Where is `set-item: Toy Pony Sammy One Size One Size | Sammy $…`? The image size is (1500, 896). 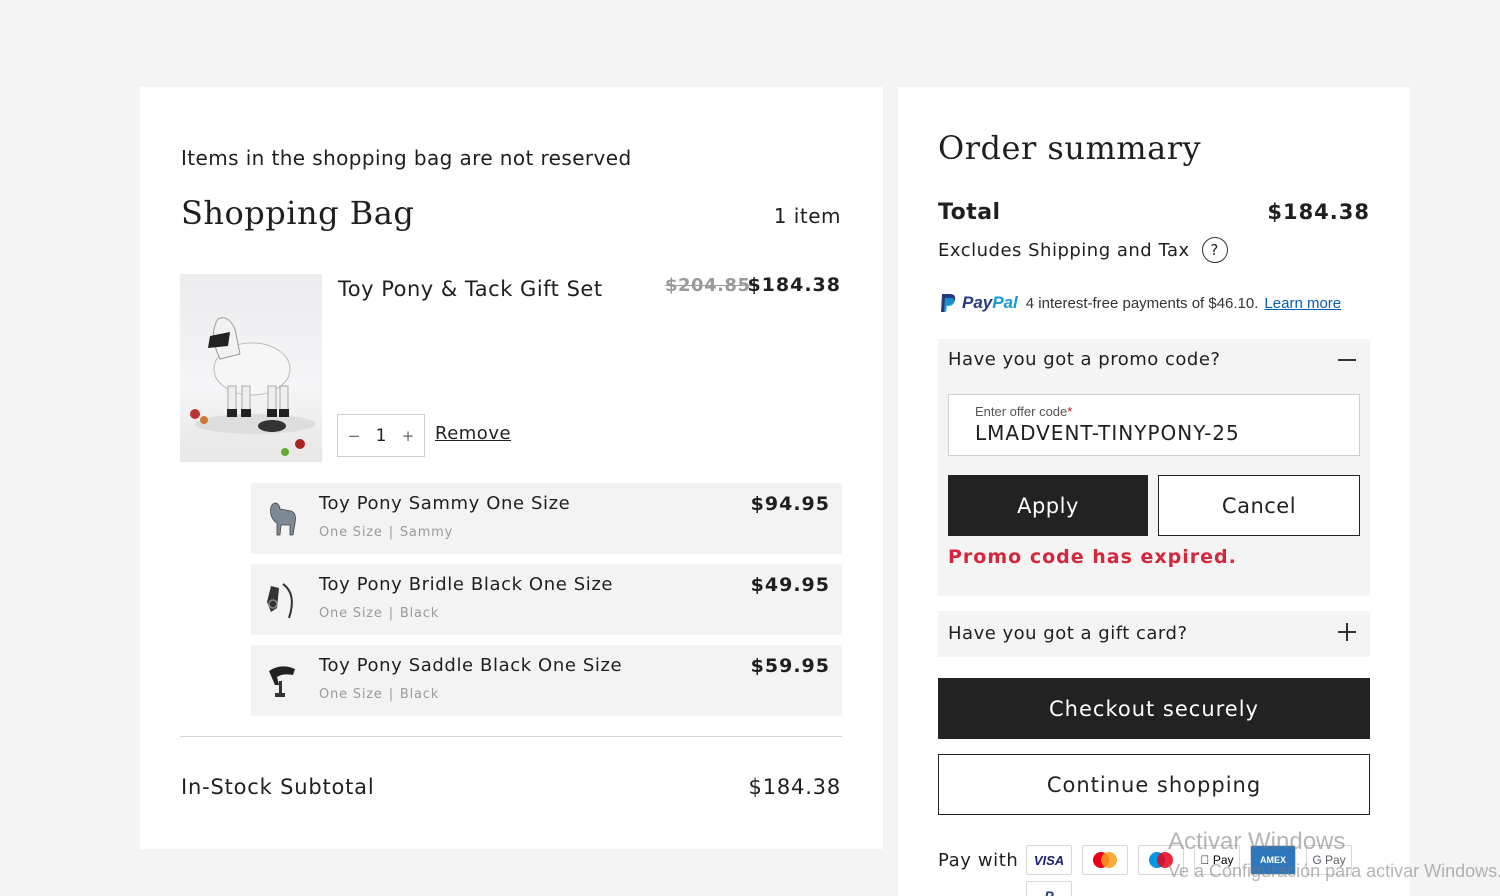 set-item: Toy Pony Sammy One Size One Size | Sammy $… is located at coordinates (546, 518).